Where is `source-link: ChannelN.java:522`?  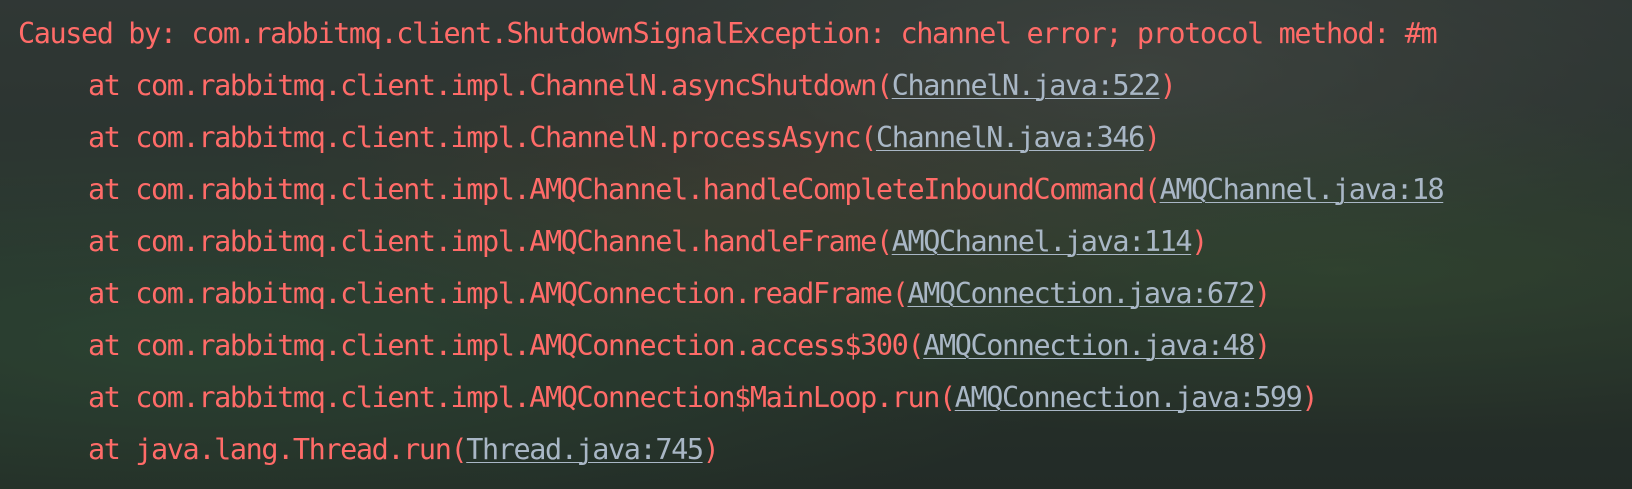
source-link: ChannelN.java:522 is located at coordinates (1026, 85).